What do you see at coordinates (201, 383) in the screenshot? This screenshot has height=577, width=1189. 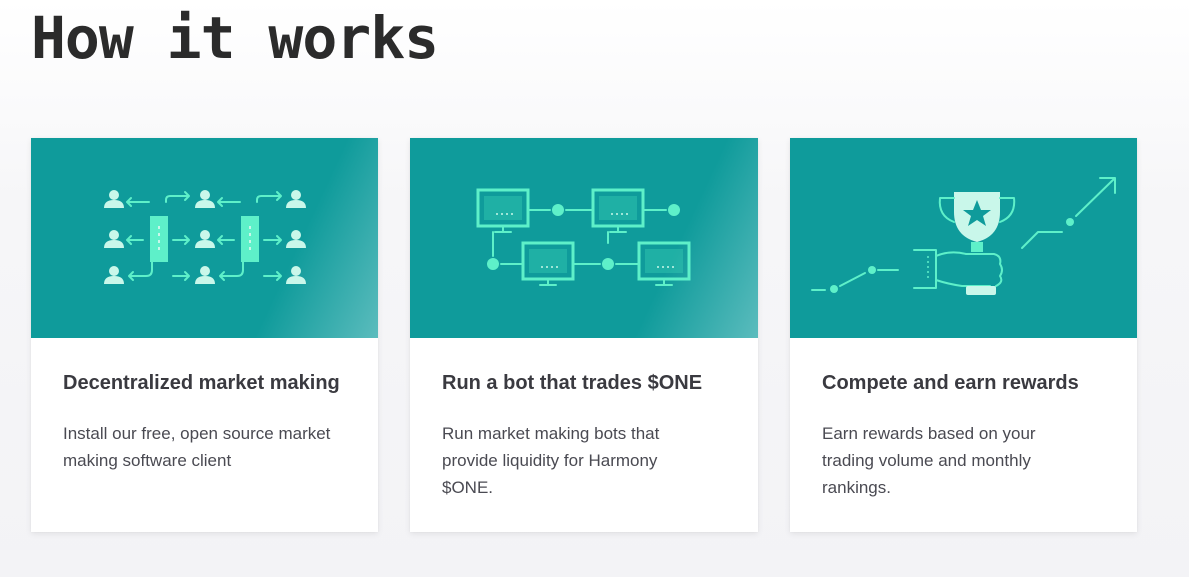 I see `card-title: Decentralized market making` at bounding box center [201, 383].